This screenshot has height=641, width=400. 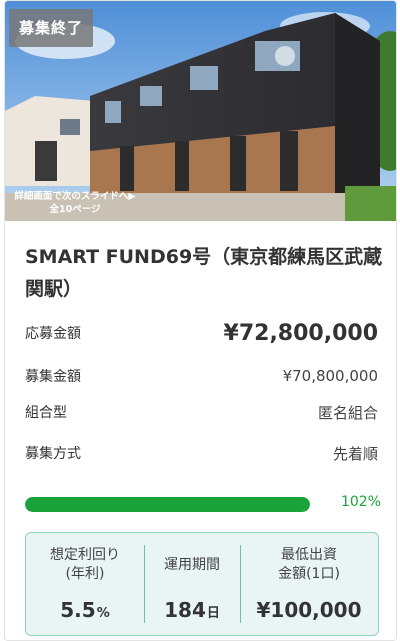 What do you see at coordinates (360, 502) in the screenshot?
I see `progress-percent: 102%` at bounding box center [360, 502].